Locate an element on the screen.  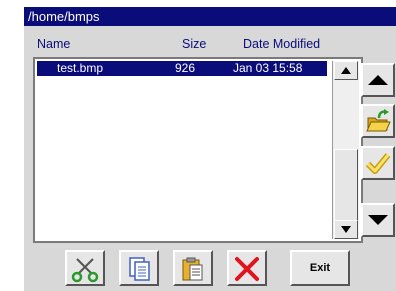
column-header: Name Size Date Modified is located at coordinates (194, 45).